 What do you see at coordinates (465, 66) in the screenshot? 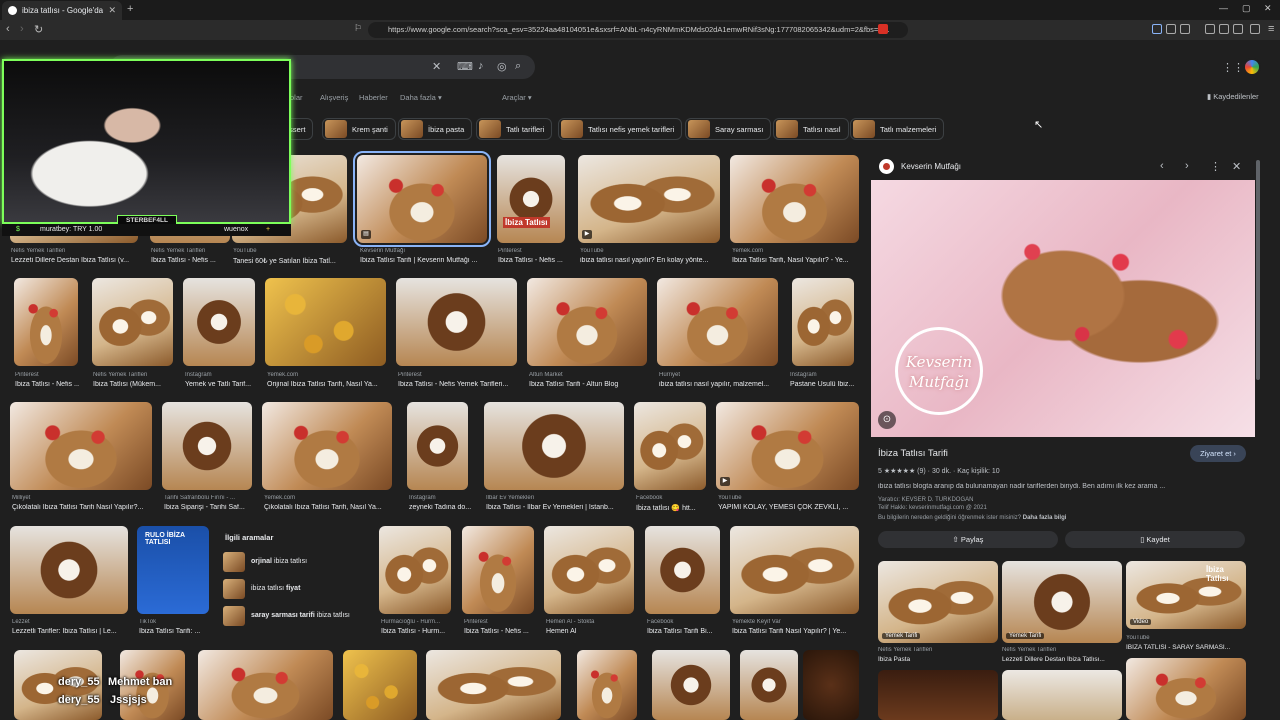
I see `keyboard-icon: ⌨` at bounding box center [465, 66].